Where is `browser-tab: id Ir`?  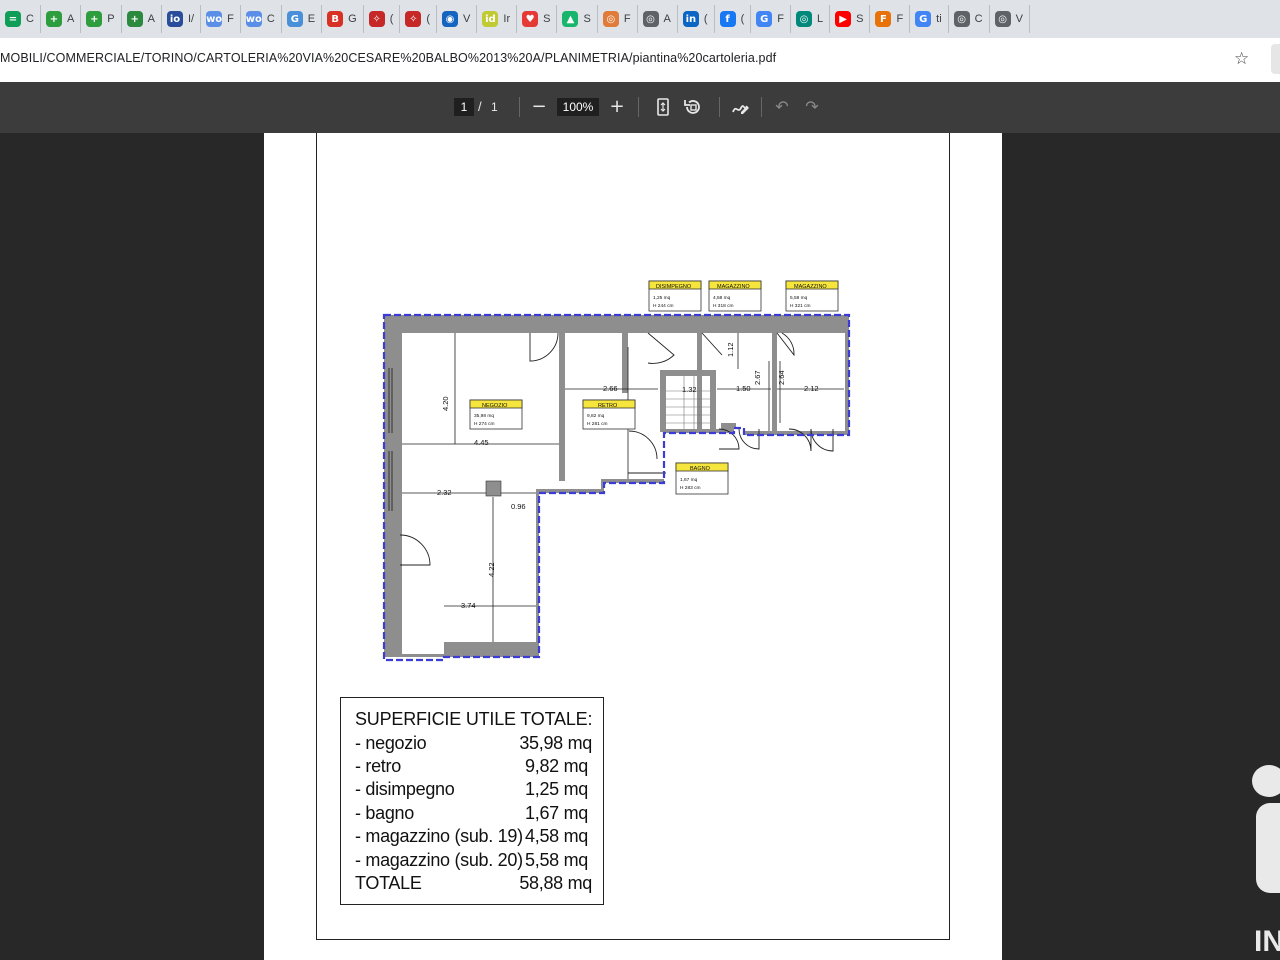 browser-tab: id Ir is located at coordinates (497, 19).